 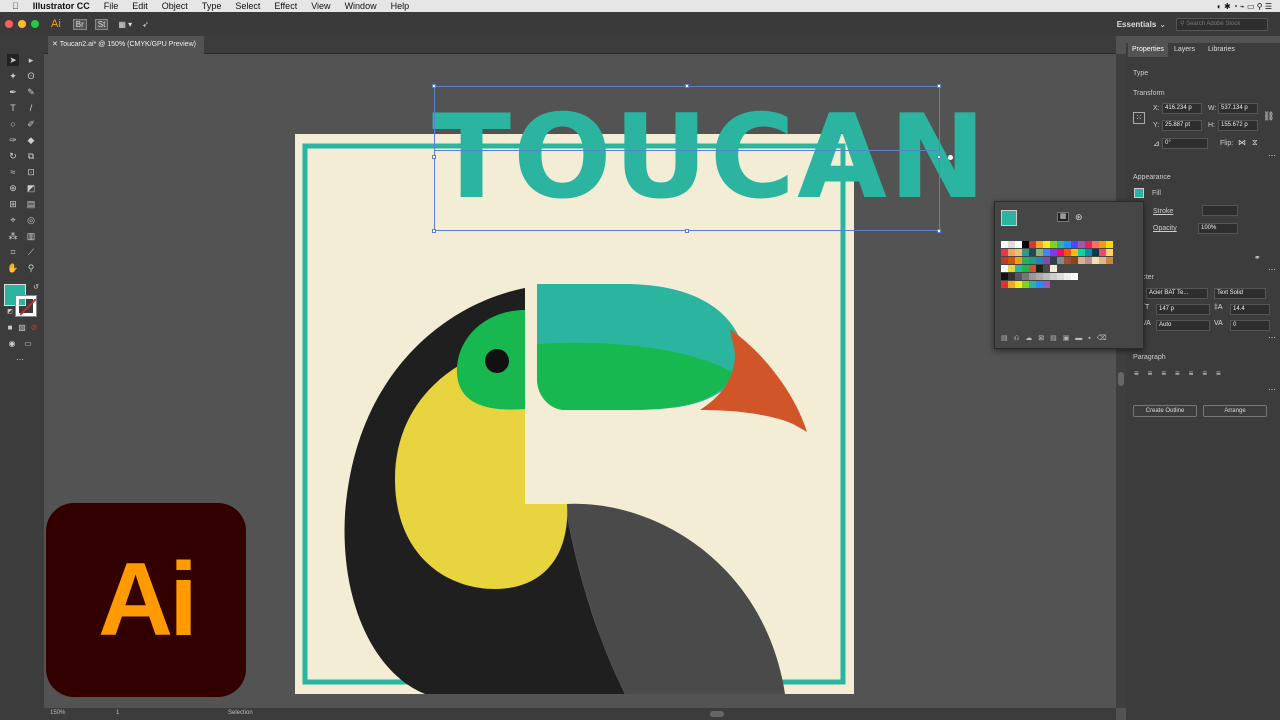 I want to click on handle-middle-right, so click(x=939, y=157).